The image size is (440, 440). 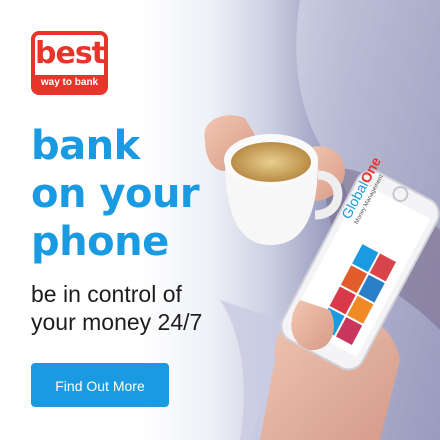 I want to click on brand-logo: best way to bank, so click(x=69, y=63).